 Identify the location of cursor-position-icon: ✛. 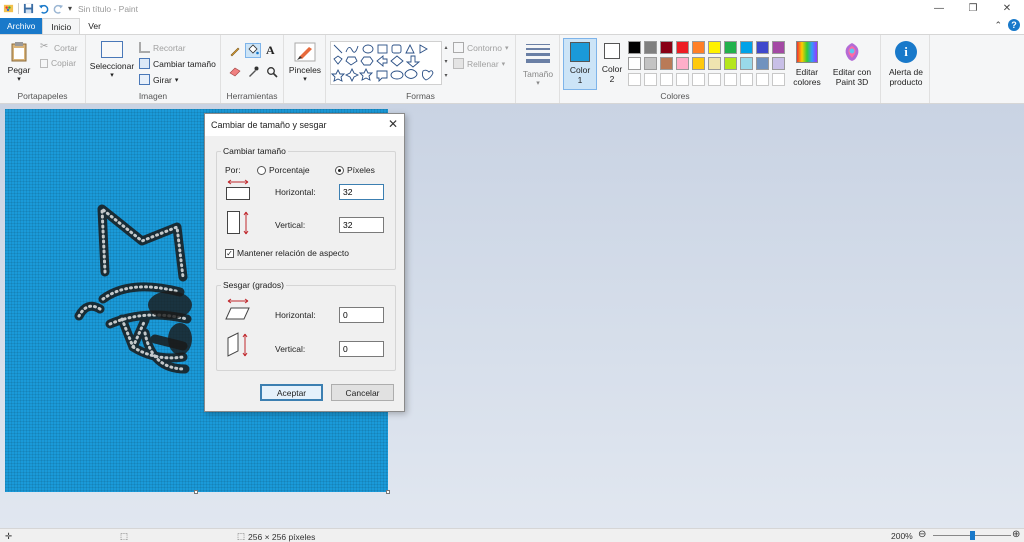
(9, 536).